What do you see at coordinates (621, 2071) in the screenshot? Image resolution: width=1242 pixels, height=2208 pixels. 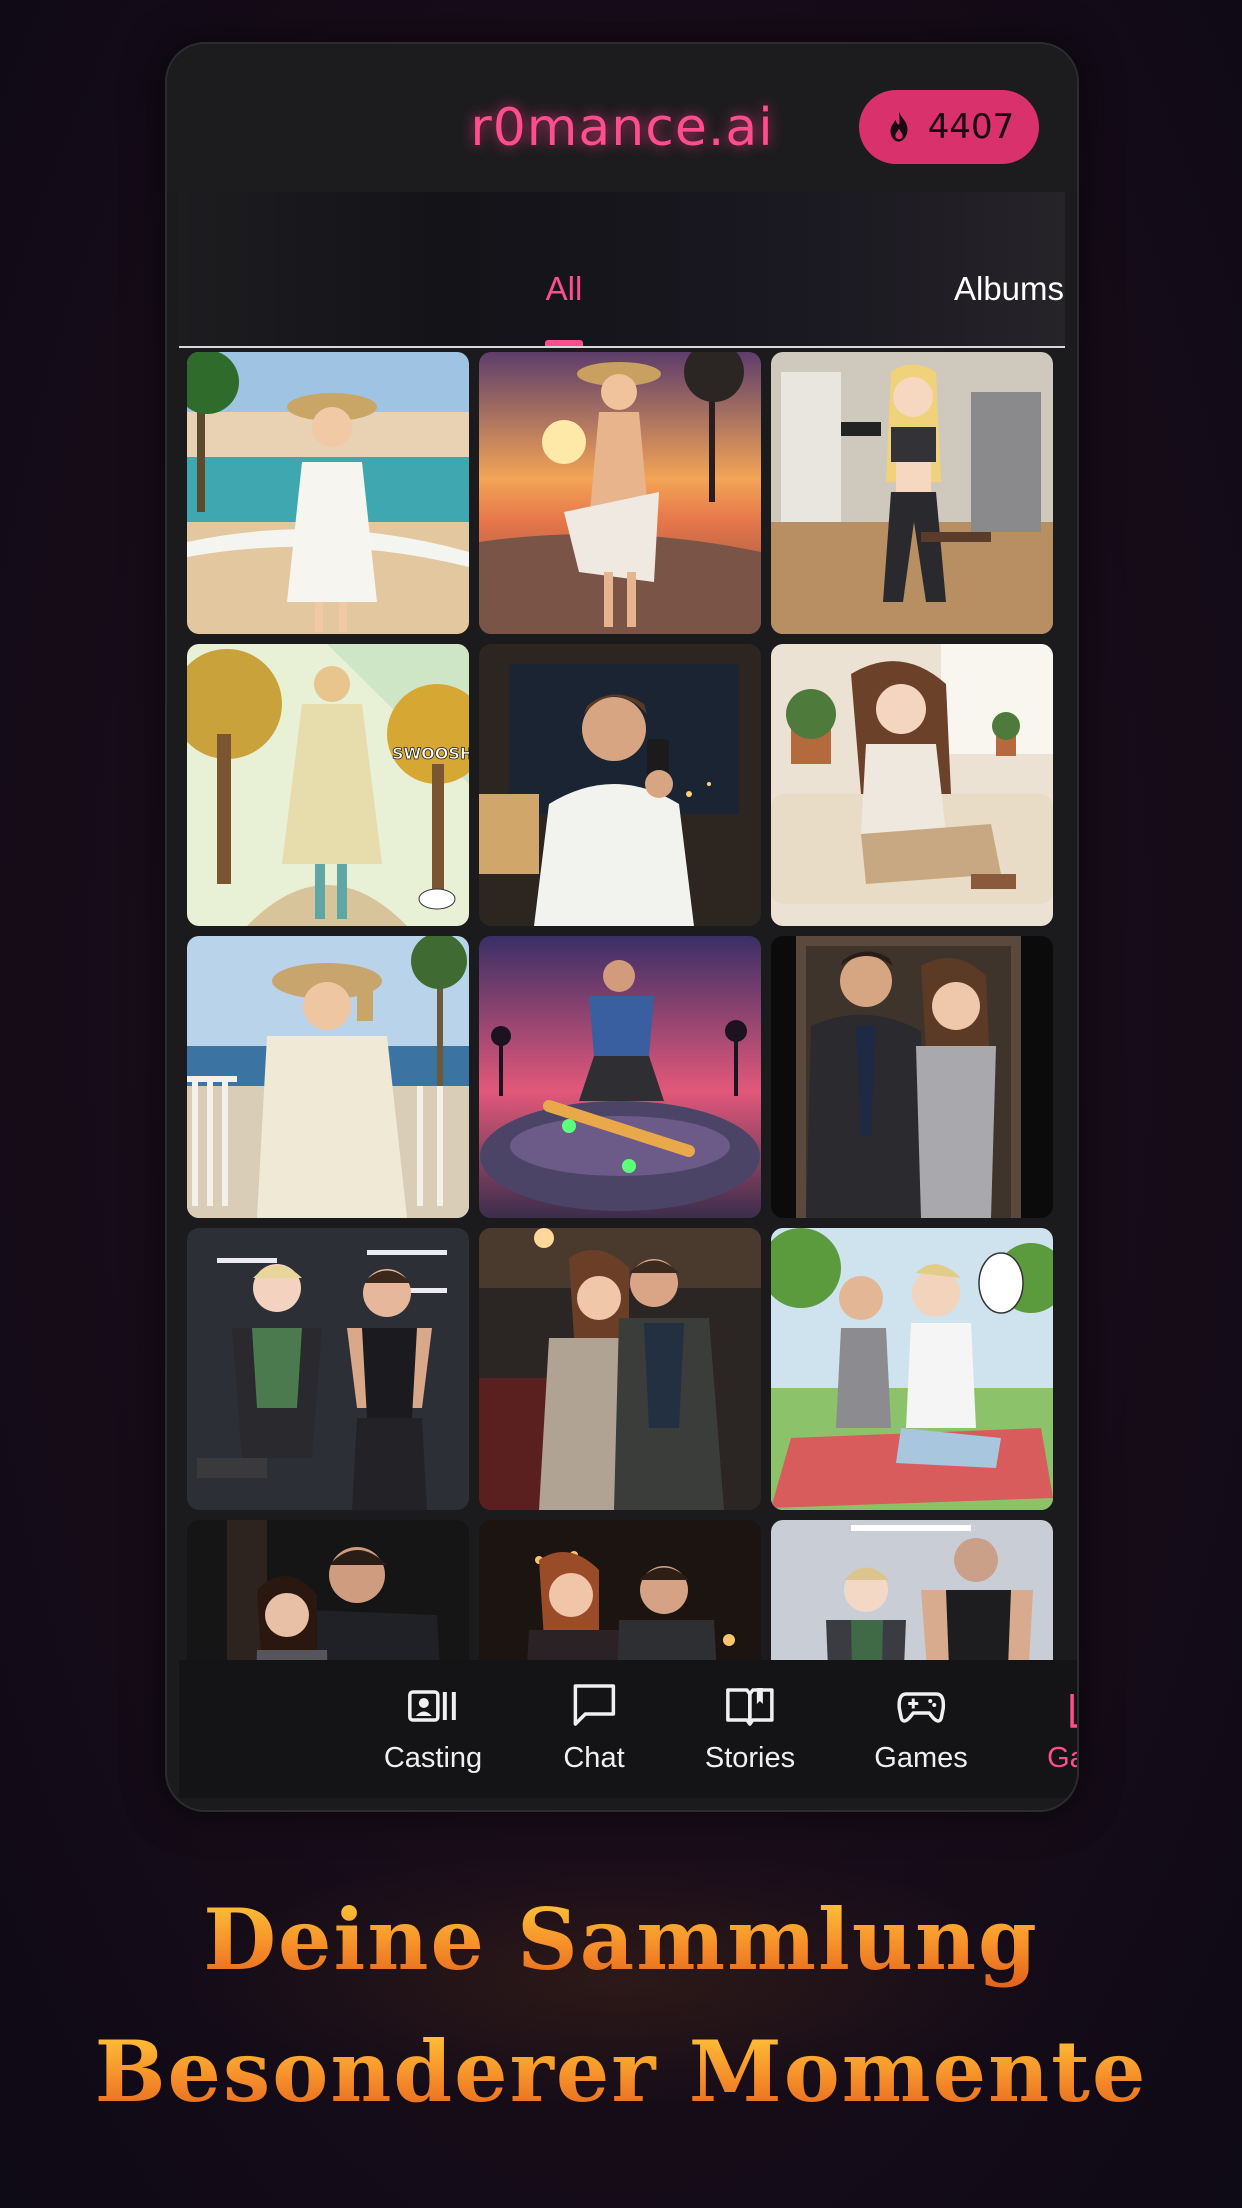 I see `caption-line-2: Besonderer Momente` at bounding box center [621, 2071].